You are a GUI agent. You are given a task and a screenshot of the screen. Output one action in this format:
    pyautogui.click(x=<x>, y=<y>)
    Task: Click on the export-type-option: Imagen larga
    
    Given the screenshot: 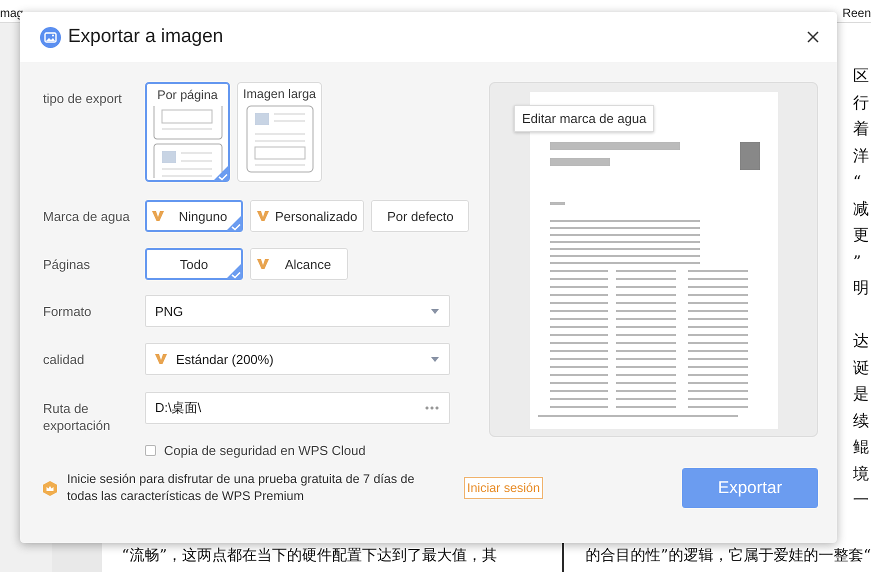 What is the action you would take?
    pyautogui.click(x=279, y=132)
    